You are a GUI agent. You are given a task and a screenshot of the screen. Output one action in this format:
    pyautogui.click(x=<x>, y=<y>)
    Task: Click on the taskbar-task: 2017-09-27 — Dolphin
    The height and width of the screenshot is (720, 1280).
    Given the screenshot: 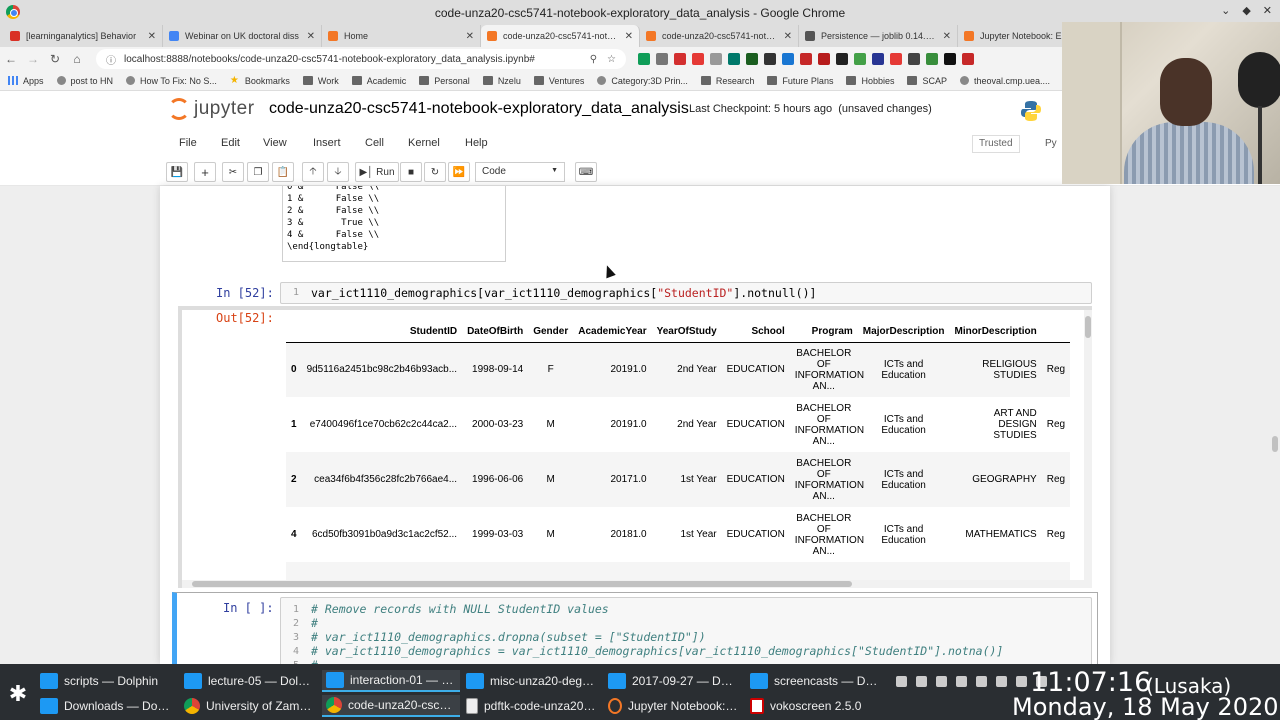 What is the action you would take?
    pyautogui.click(x=673, y=681)
    